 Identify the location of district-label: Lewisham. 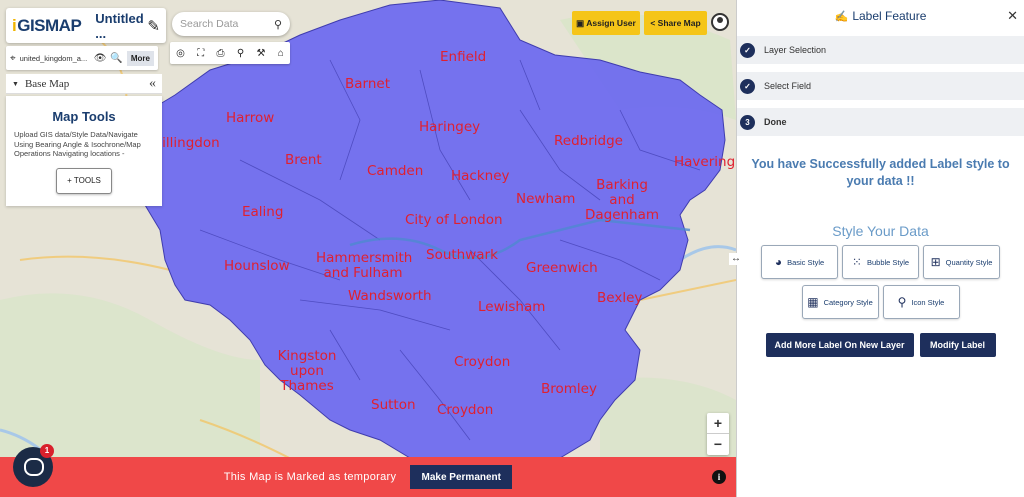
(512, 307).